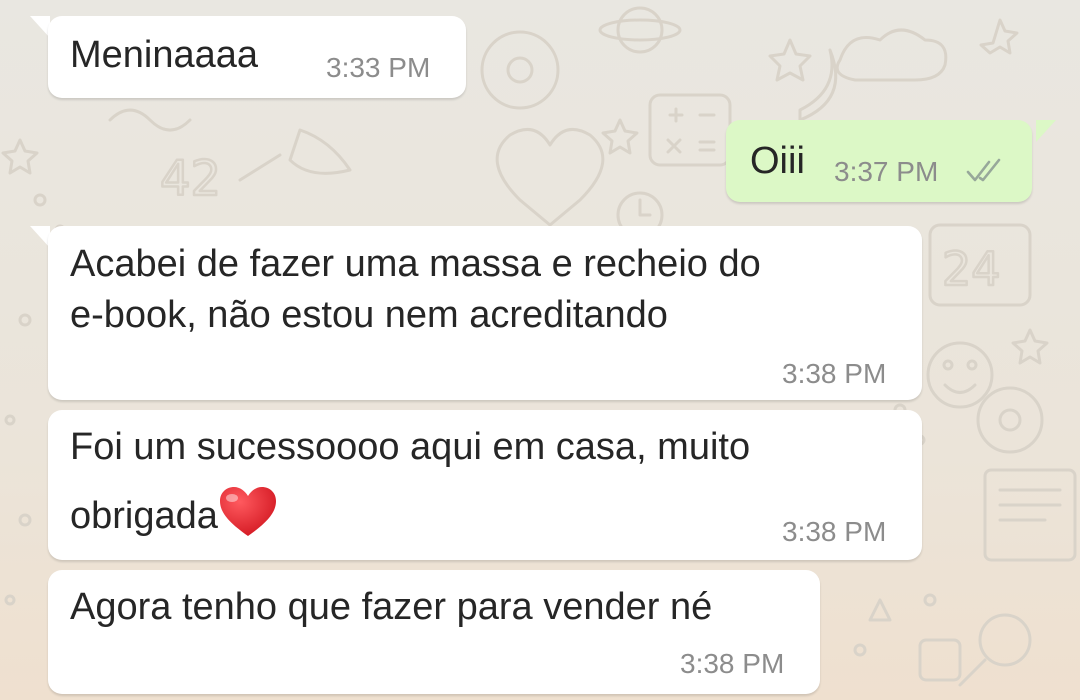  I want to click on message-text-line: obrigada, so click(174, 514).